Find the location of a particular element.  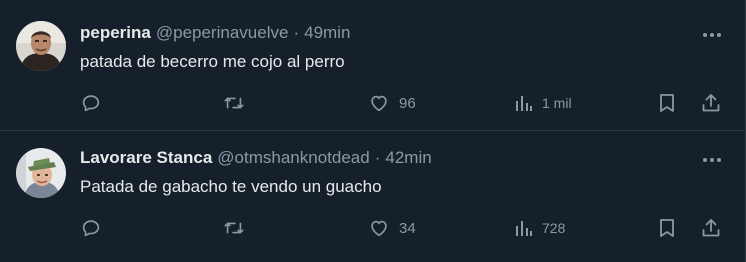

like-count: 96 is located at coordinates (407, 103).